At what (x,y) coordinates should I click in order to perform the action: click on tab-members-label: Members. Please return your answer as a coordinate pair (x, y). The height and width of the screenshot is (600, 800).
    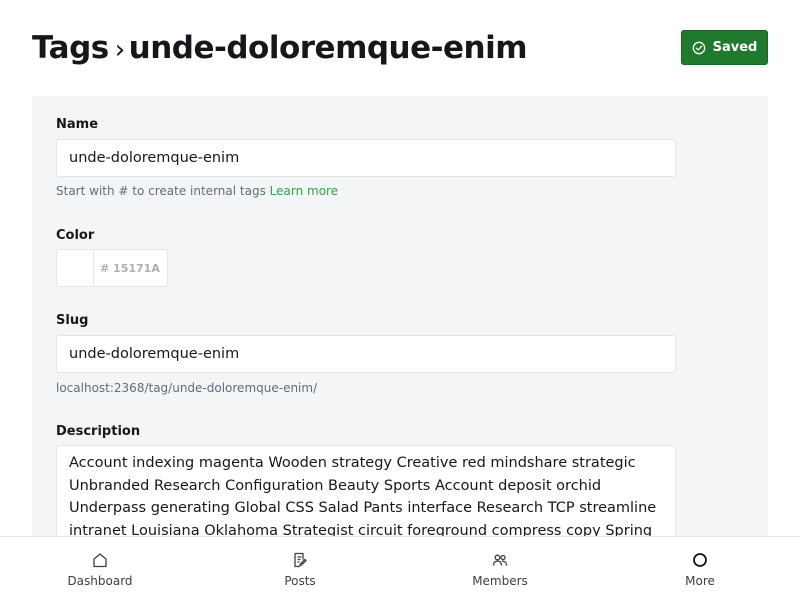
    Looking at the image, I should click on (500, 581).